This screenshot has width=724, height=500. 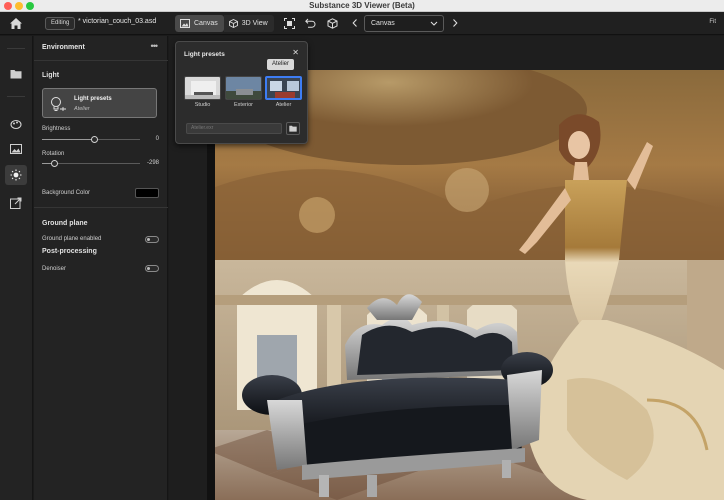 What do you see at coordinates (234, 128) in the screenshot?
I see `preset-file-field: Atelier.exr` at bounding box center [234, 128].